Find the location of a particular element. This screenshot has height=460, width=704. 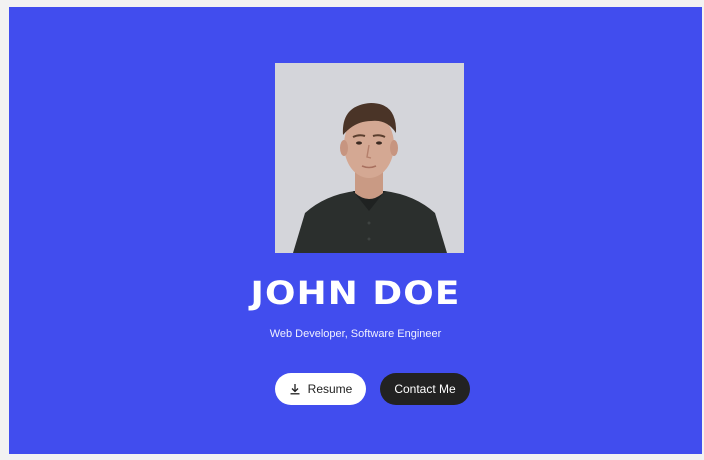

contact-button: Contact Me is located at coordinates (425, 389).